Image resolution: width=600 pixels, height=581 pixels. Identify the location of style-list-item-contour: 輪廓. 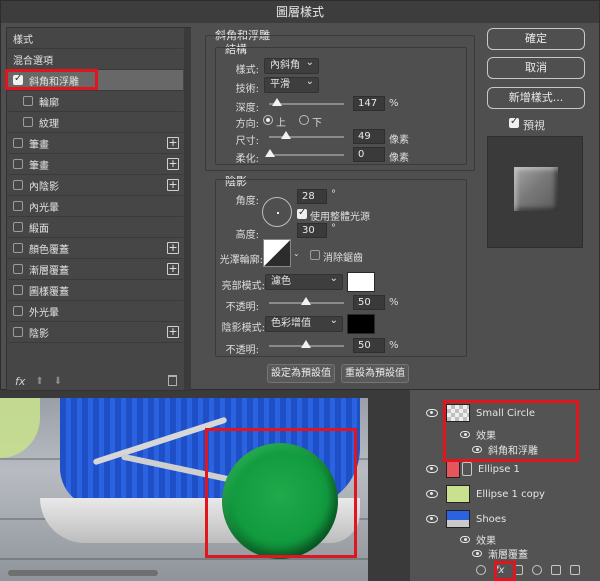
(95, 101).